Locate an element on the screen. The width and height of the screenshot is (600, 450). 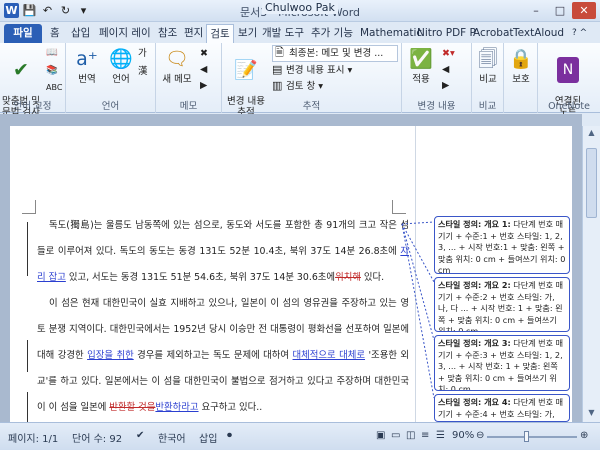
group-label-compare: 비교 is located at coordinates (487, 106).